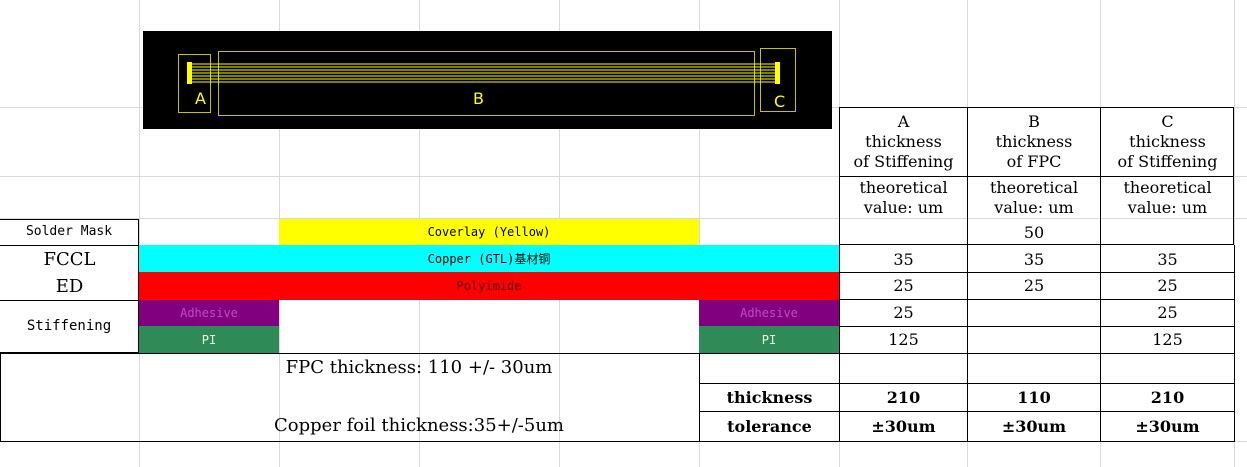  What do you see at coordinates (200, 98) in the screenshot?
I see `diagram-label-a: A` at bounding box center [200, 98].